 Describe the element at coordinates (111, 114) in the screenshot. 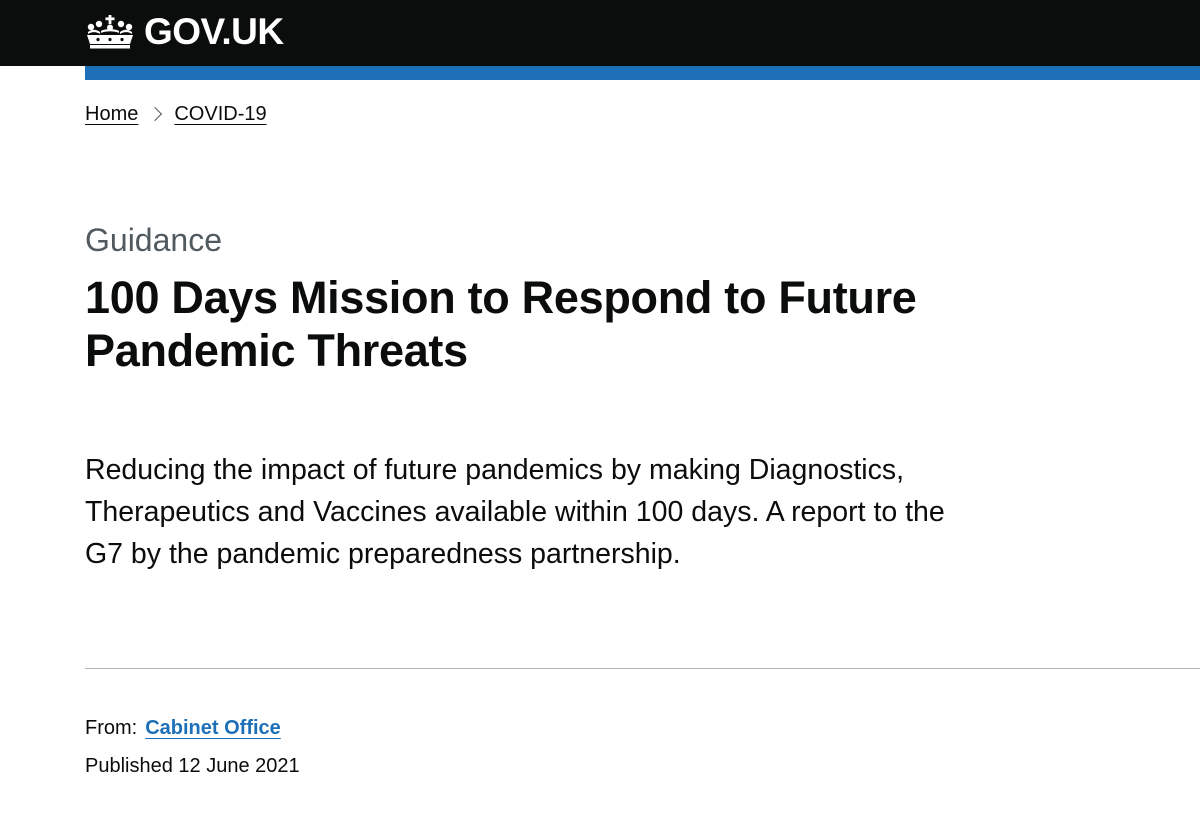

I see `breadcrumb-item-home: Home` at that location.